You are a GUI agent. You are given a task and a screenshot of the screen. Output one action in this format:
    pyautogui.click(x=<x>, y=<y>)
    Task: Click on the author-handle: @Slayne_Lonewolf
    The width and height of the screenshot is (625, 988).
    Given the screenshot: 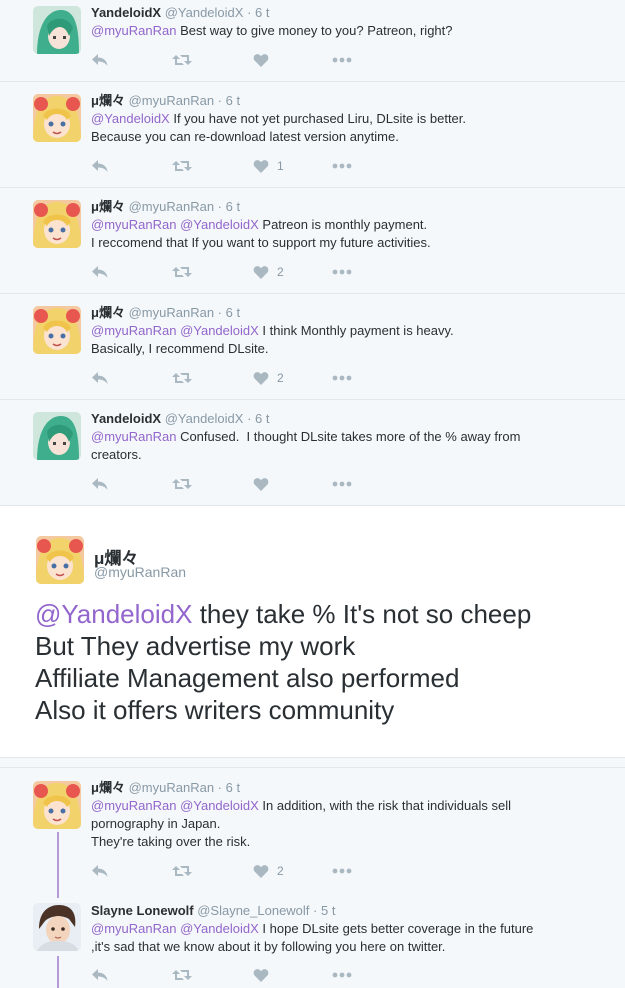 What is the action you would take?
    pyautogui.click(x=253, y=910)
    